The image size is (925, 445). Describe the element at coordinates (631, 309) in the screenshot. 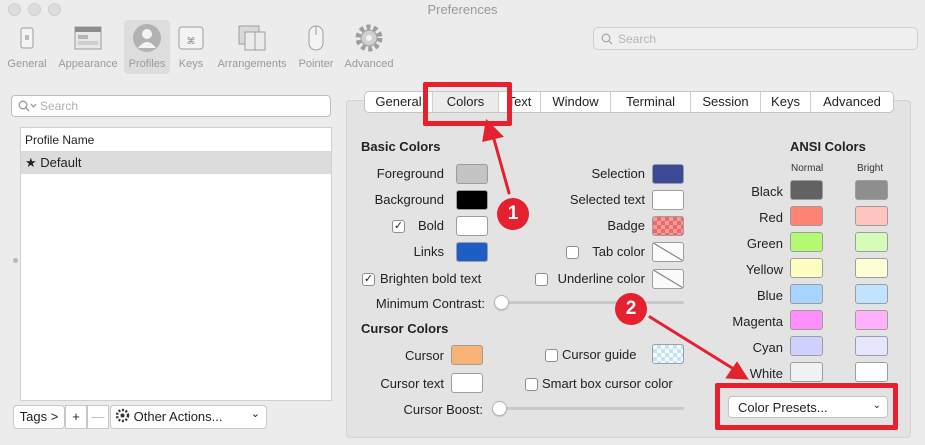

I see `annotation-marker-2: 2` at that location.